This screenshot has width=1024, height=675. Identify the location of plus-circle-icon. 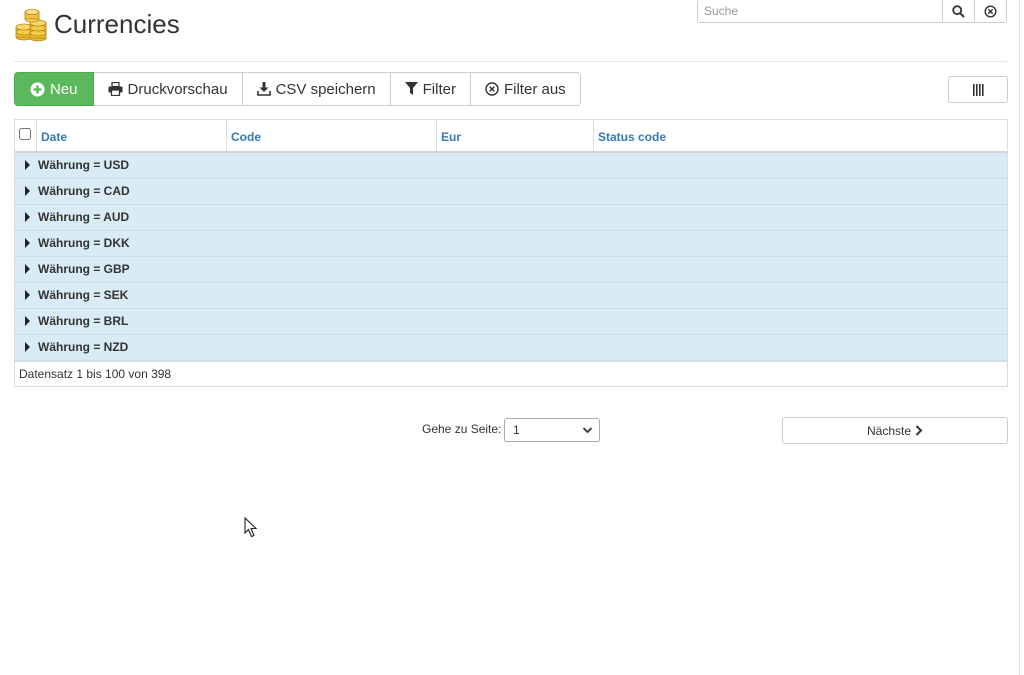
(37, 89).